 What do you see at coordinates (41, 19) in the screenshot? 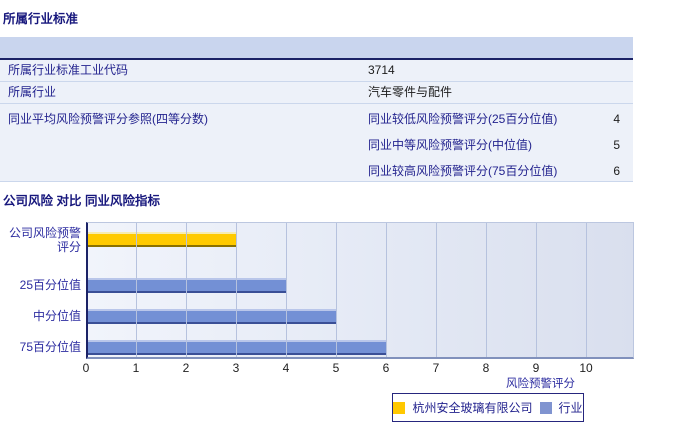
I see `section-title-industry-standard: 所属行业标准` at bounding box center [41, 19].